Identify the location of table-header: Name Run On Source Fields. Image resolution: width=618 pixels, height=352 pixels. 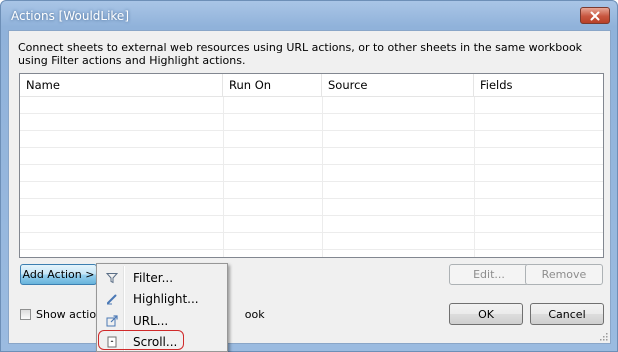
(311, 85).